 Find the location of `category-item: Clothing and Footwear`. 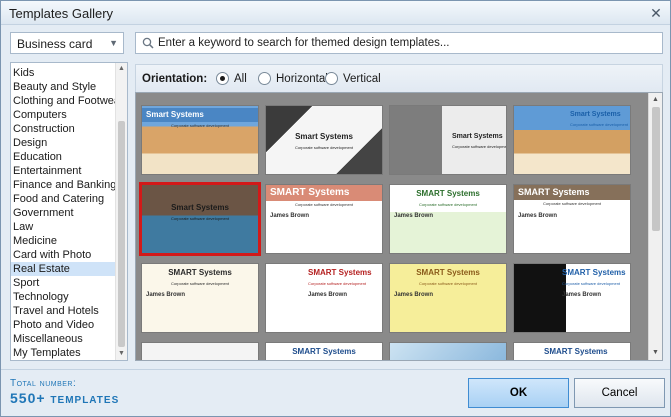

category-item: Clothing and Footwear is located at coordinates (67, 101).